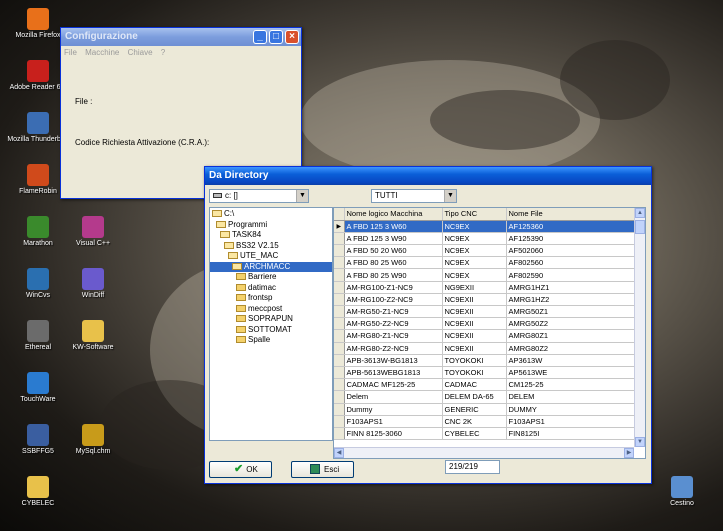 Image resolution: width=723 pixels, height=531 pixels. Describe the element at coordinates (474, 214) in the screenshot. I see `column-header-cnc: Tipo CNC` at that location.